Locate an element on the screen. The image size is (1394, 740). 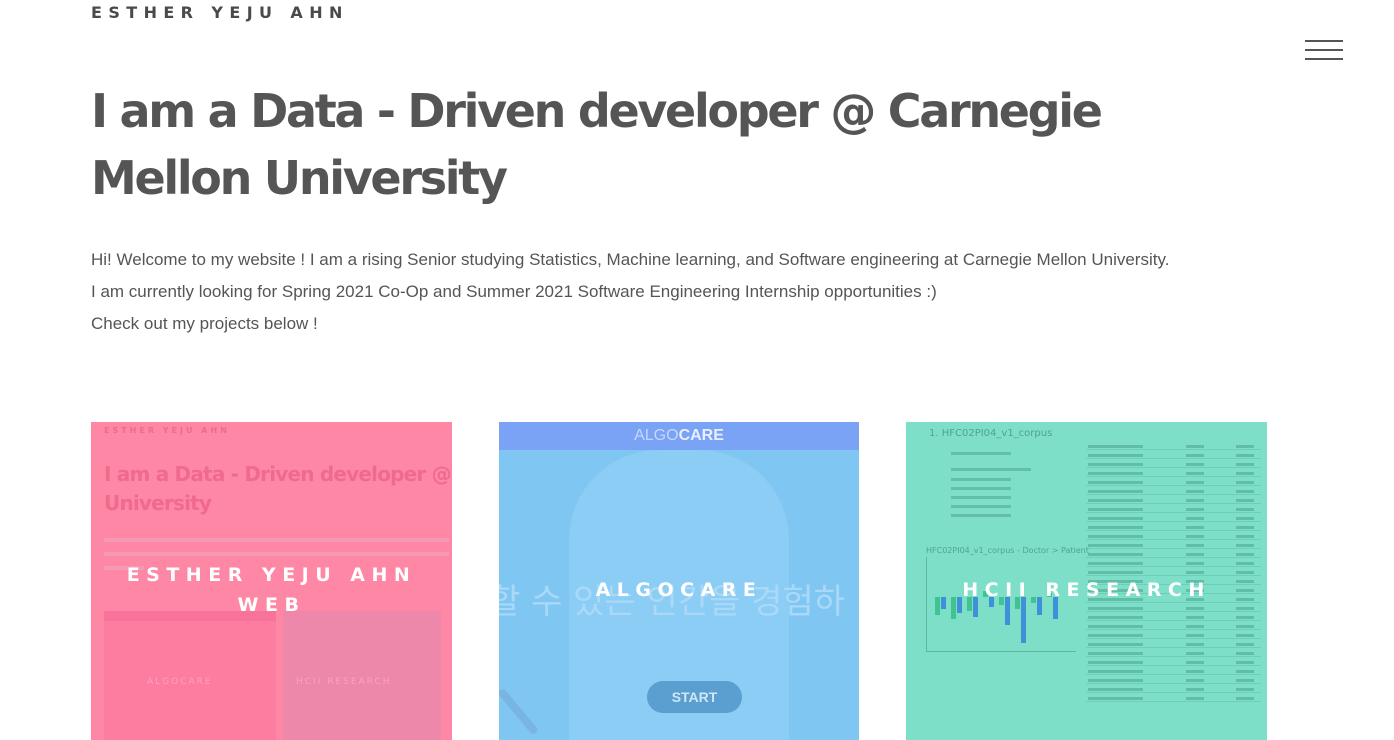
preview-tile-label: HCII RESEARCH is located at coordinates (344, 682).